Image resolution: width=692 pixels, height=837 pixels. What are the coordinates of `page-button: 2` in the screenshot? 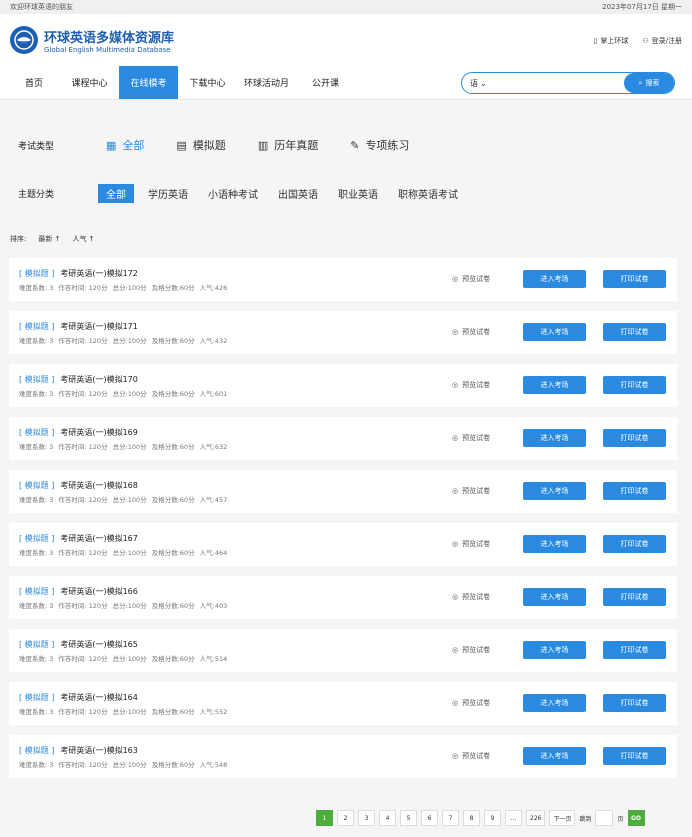 It's located at (345, 818).